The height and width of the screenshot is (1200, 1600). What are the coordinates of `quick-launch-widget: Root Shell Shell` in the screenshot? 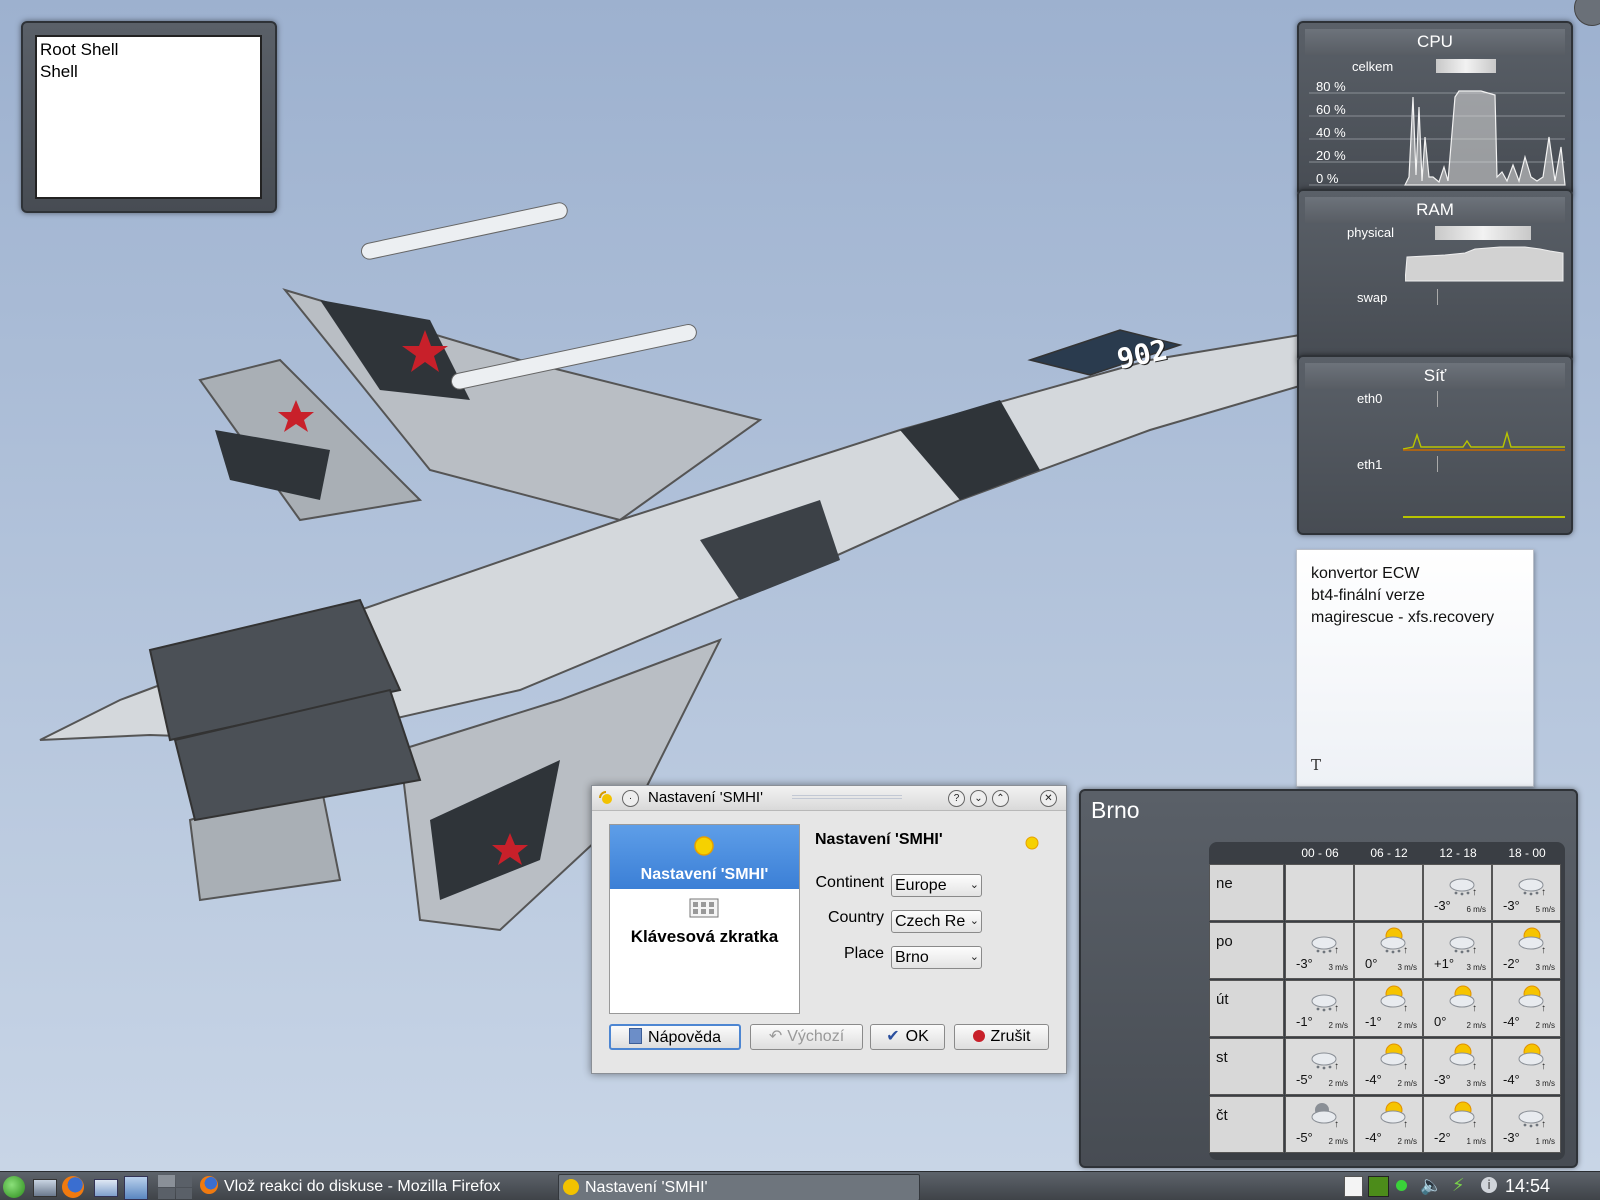 It's located at (149, 117).